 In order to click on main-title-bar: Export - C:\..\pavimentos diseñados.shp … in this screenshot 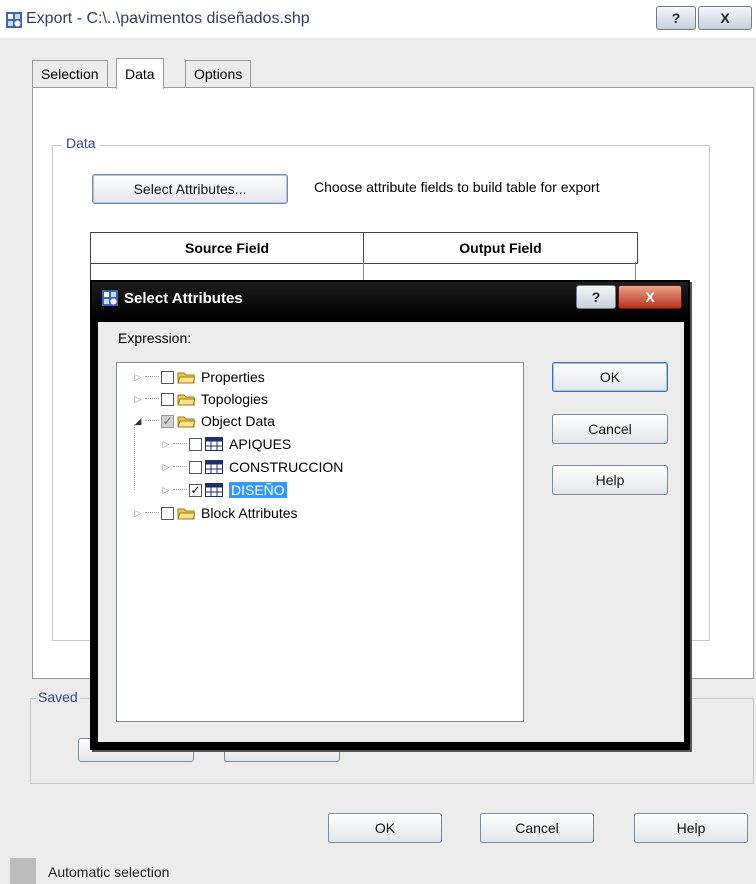, I will do `click(378, 19)`.